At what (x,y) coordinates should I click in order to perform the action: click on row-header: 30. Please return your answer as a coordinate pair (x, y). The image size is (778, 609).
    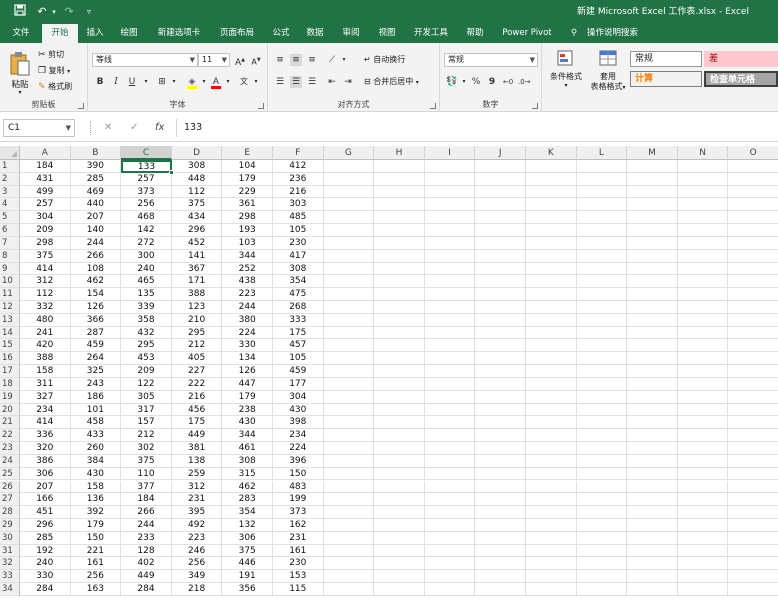
    Looking at the image, I should click on (10, 538).